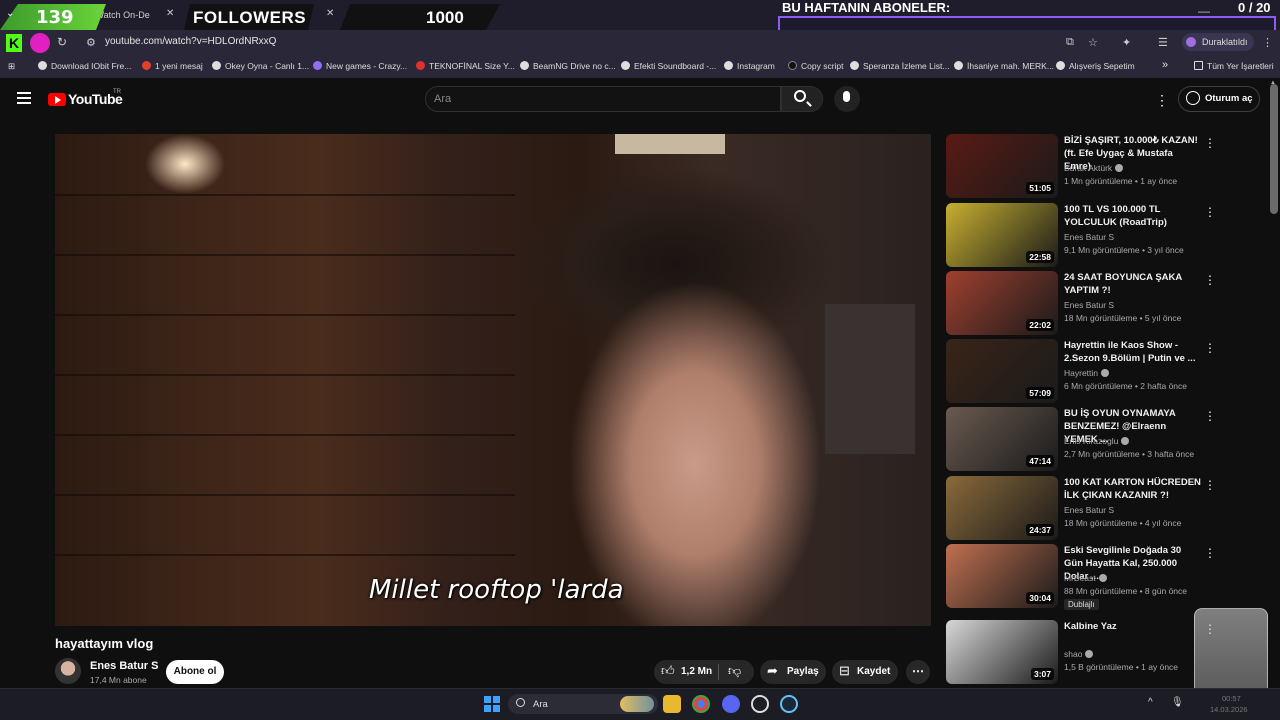 The image size is (1280, 720). I want to click on steam-icon, so click(789, 704).